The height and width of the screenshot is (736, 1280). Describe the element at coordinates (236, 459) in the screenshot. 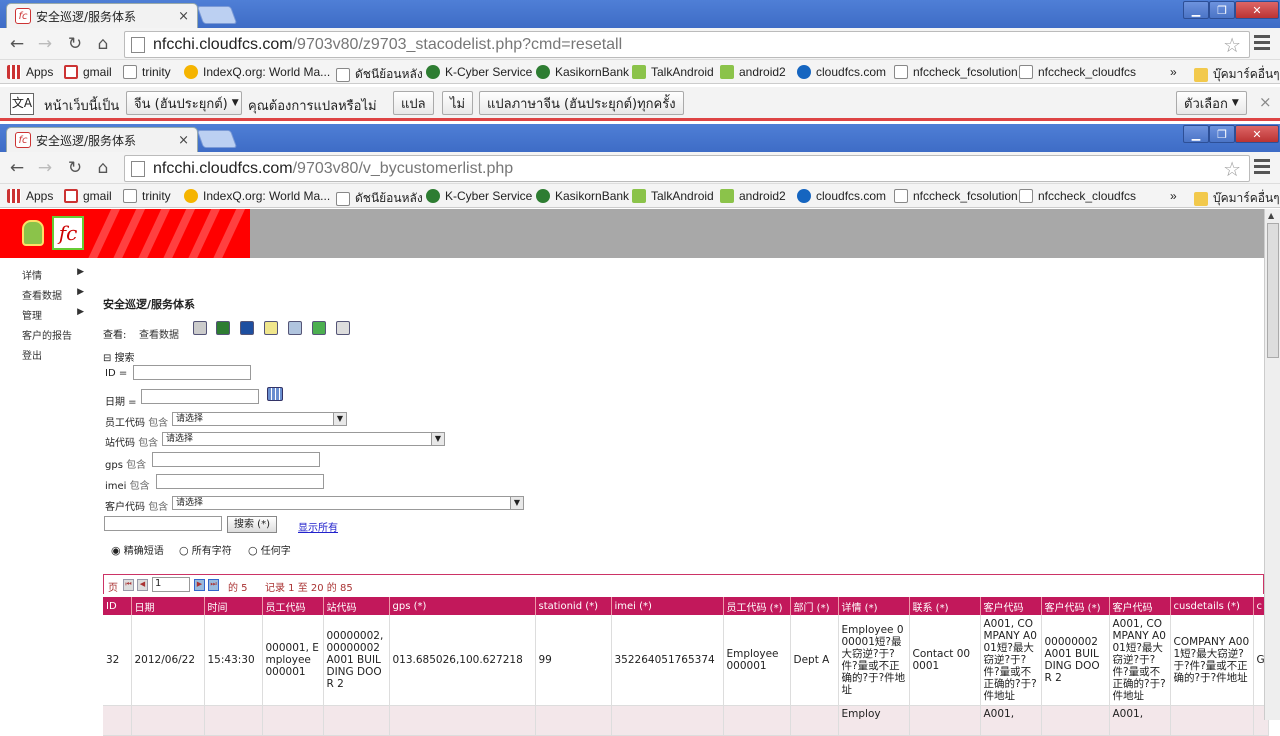

I see `gps-input` at that location.